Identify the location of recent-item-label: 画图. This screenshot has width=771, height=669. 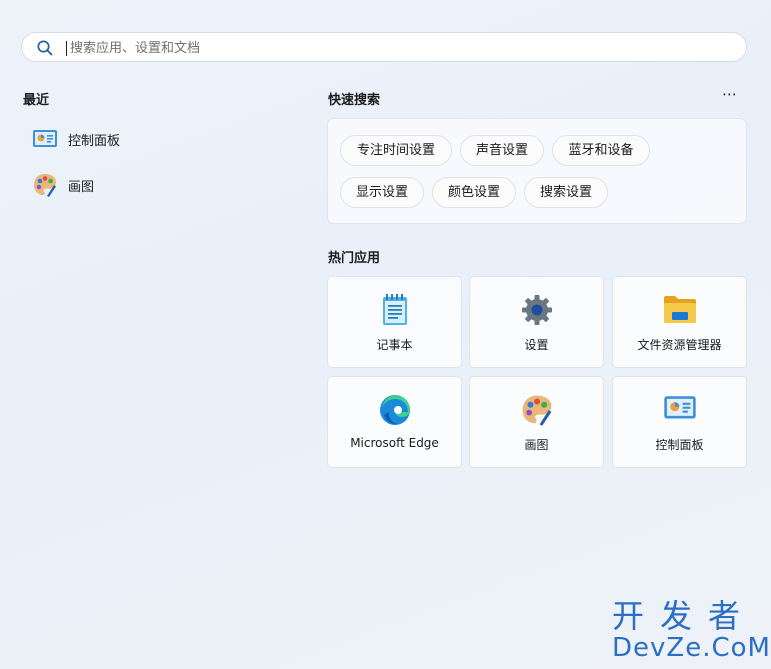
(81, 187).